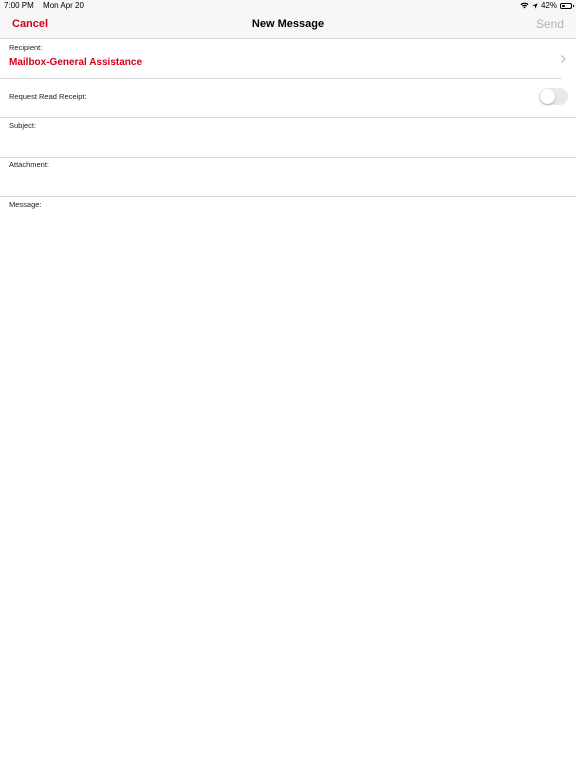  Describe the element at coordinates (48, 96) in the screenshot. I see `read-receipt-label: Request Read Receipt:` at that location.